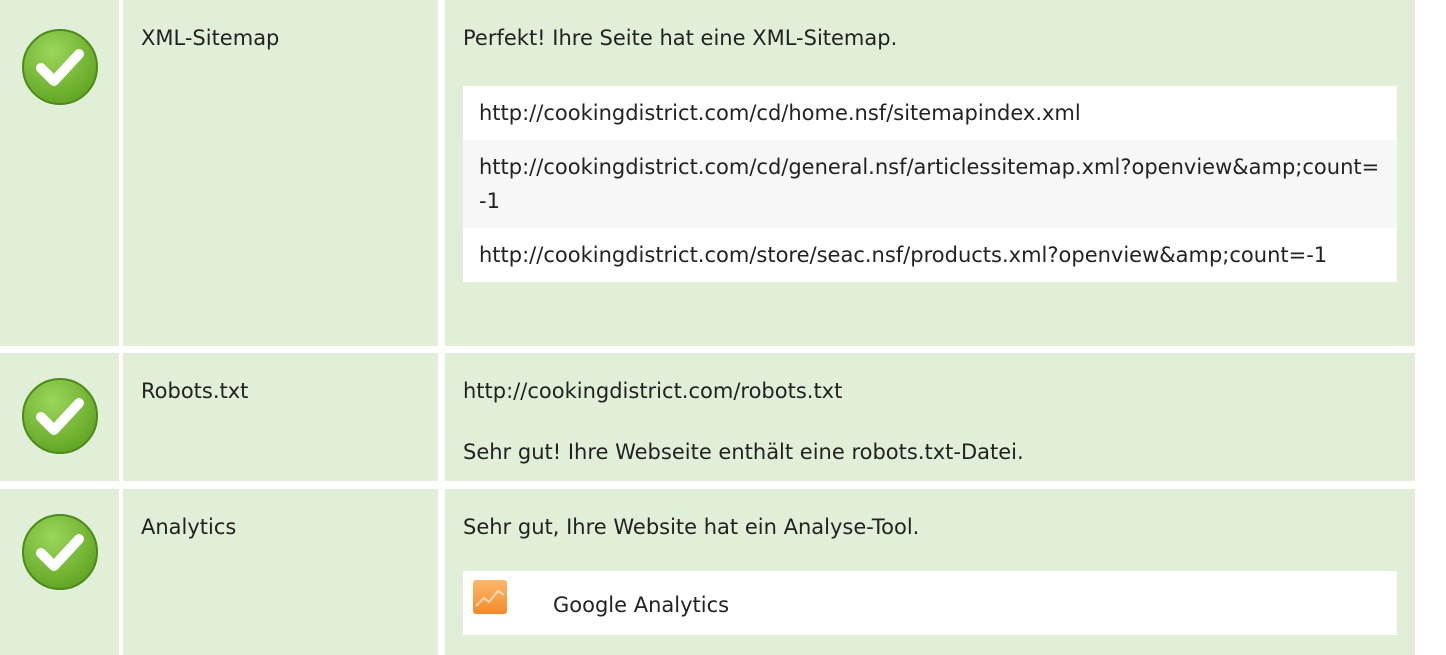 This screenshot has width=1446, height=655. Describe the element at coordinates (653, 391) in the screenshot. I see `robots-url: http://cookingdistrict.com/robots.txt` at that location.